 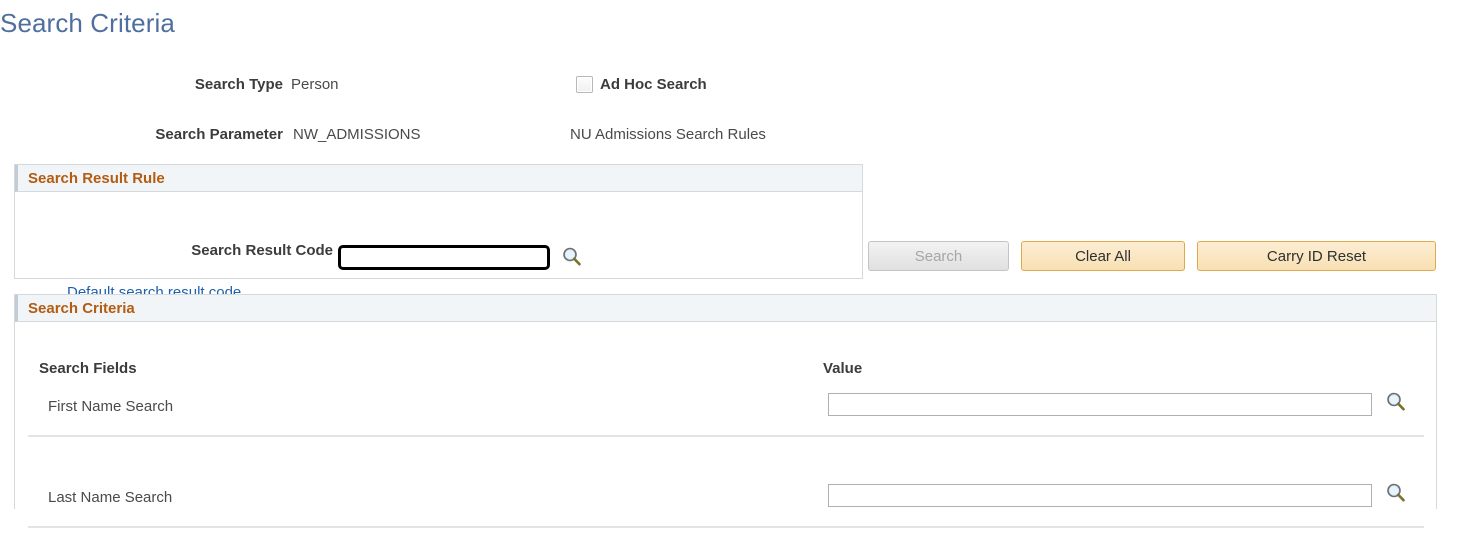 What do you see at coordinates (262, 250) in the screenshot?
I see `search-result-code-label: Search Result Code` at bounding box center [262, 250].